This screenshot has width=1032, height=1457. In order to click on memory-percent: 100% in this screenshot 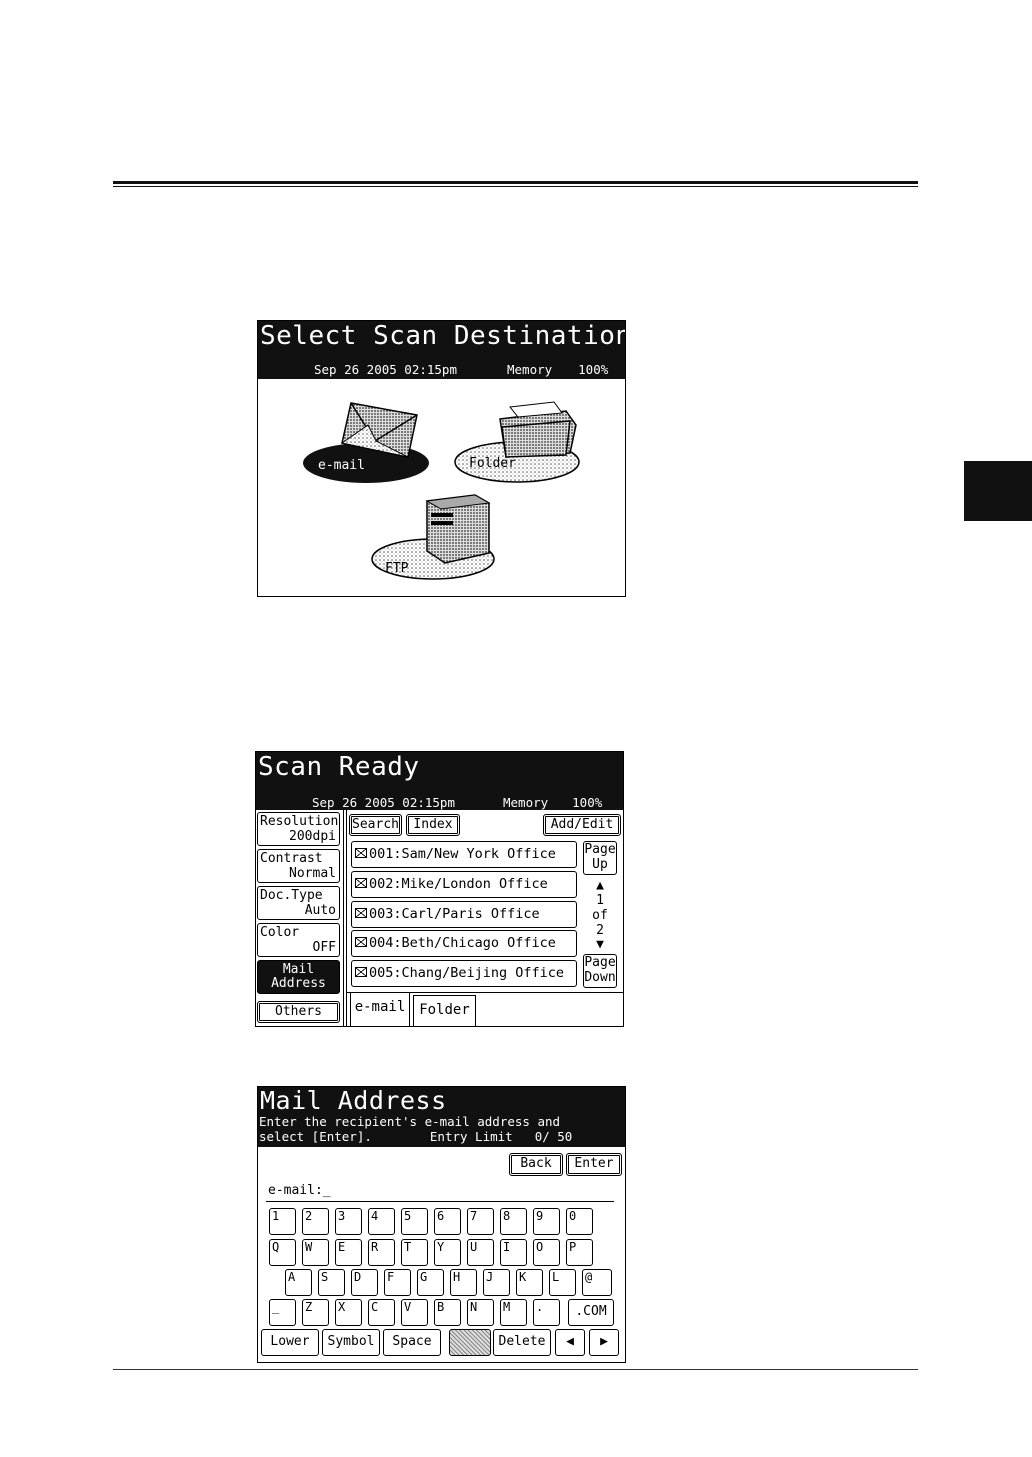, I will do `click(593, 369)`.